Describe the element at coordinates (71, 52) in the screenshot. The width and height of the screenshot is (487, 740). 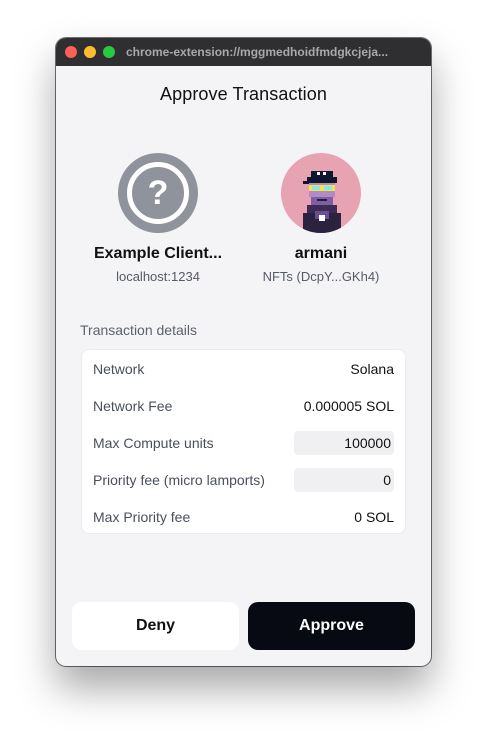
I see `close-window-button` at that location.